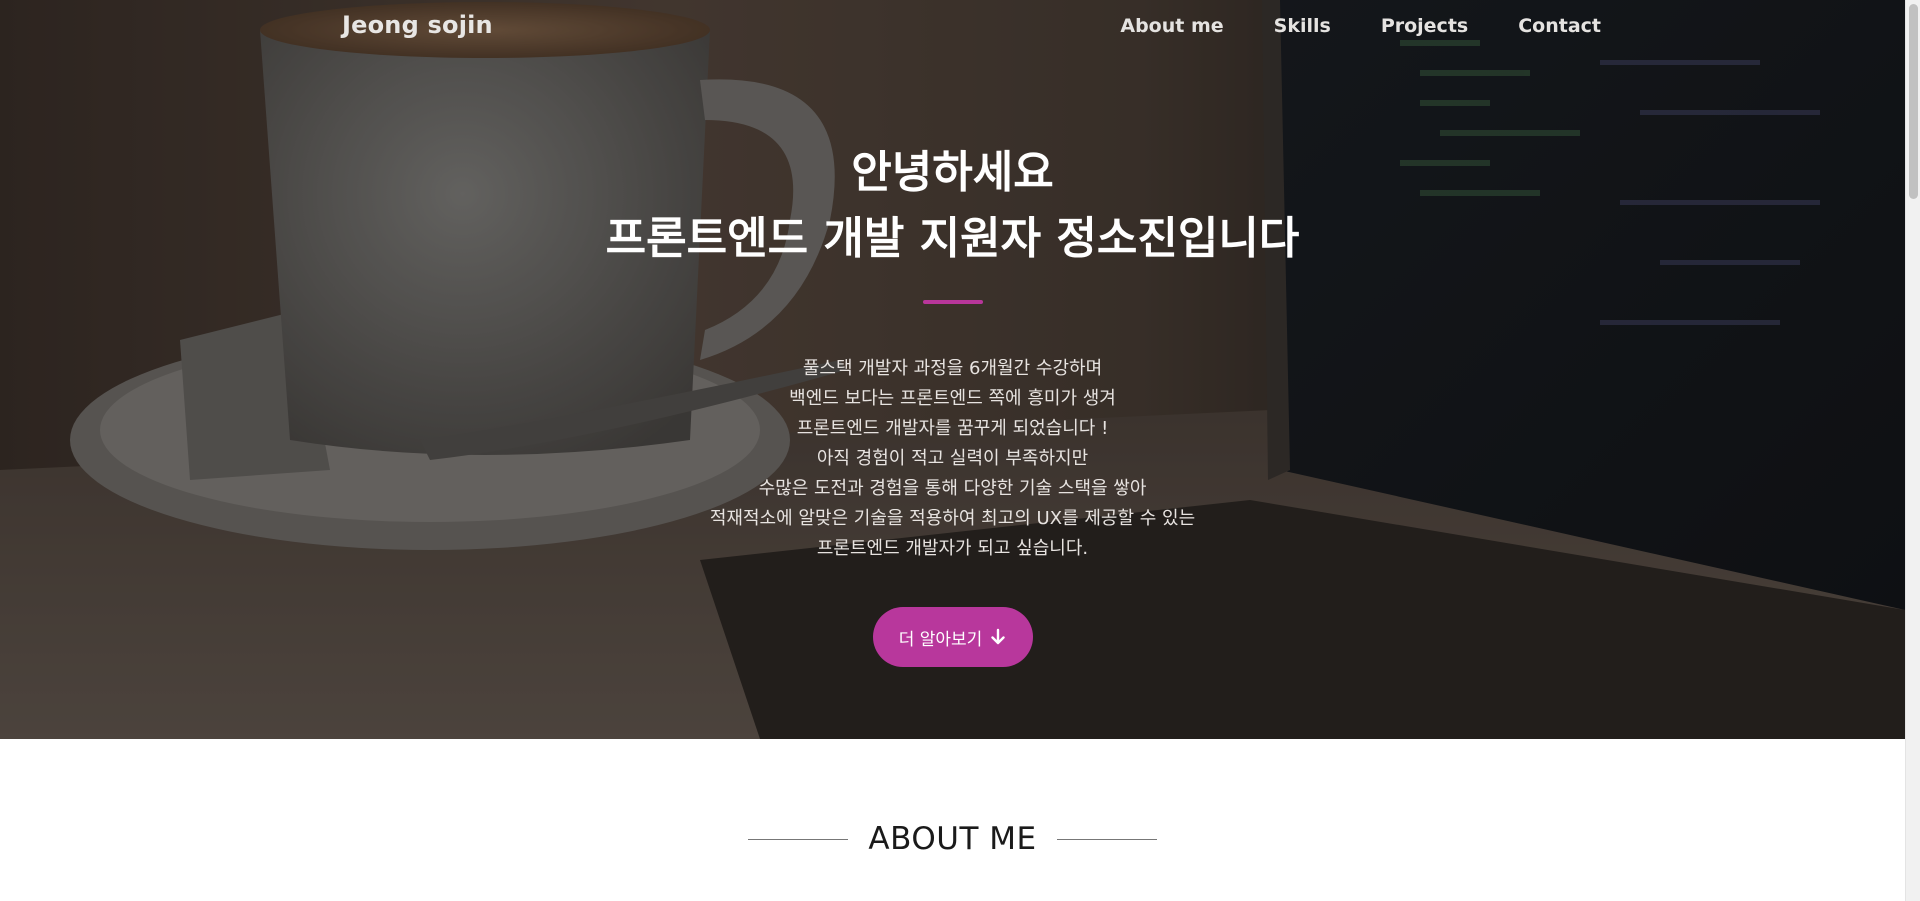  Describe the element at coordinates (952, 302) in the screenshot. I see `hero-divider` at that location.